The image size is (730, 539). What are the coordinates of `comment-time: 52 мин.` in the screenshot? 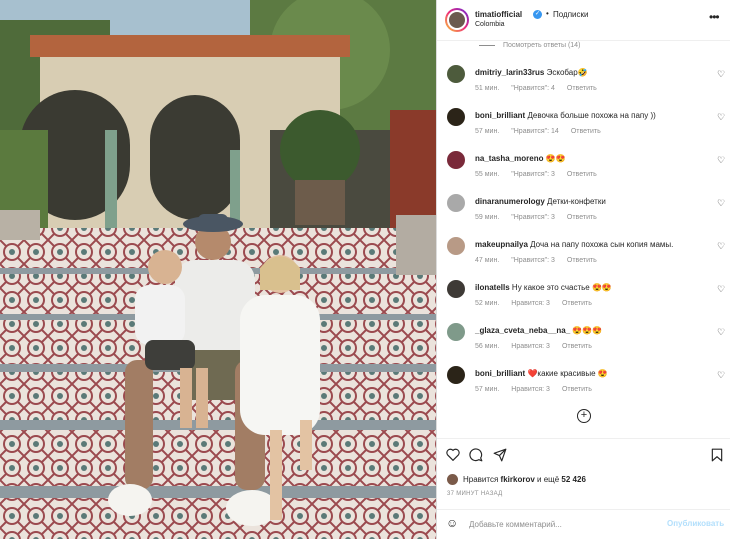 It's located at (487, 303).